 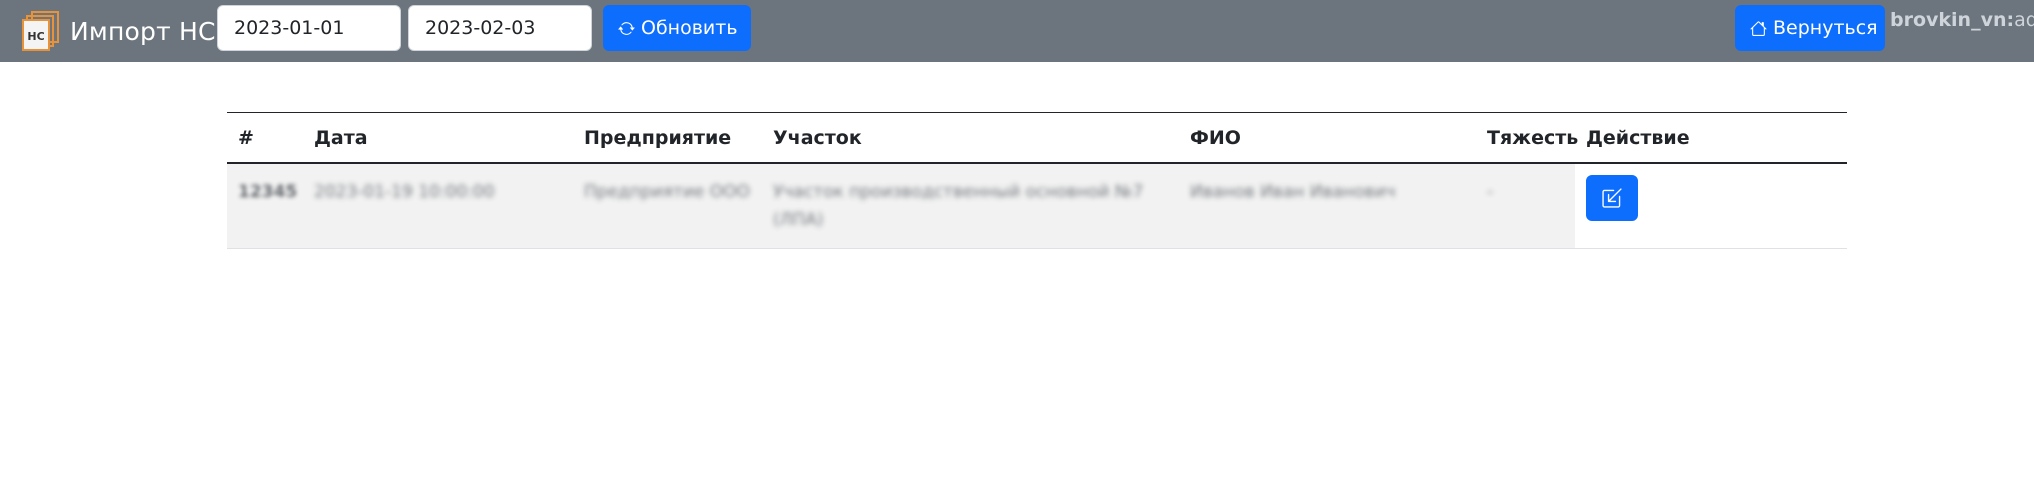 What do you see at coordinates (1327, 138) in the screenshot?
I see `column-header-fio: ФИО` at bounding box center [1327, 138].